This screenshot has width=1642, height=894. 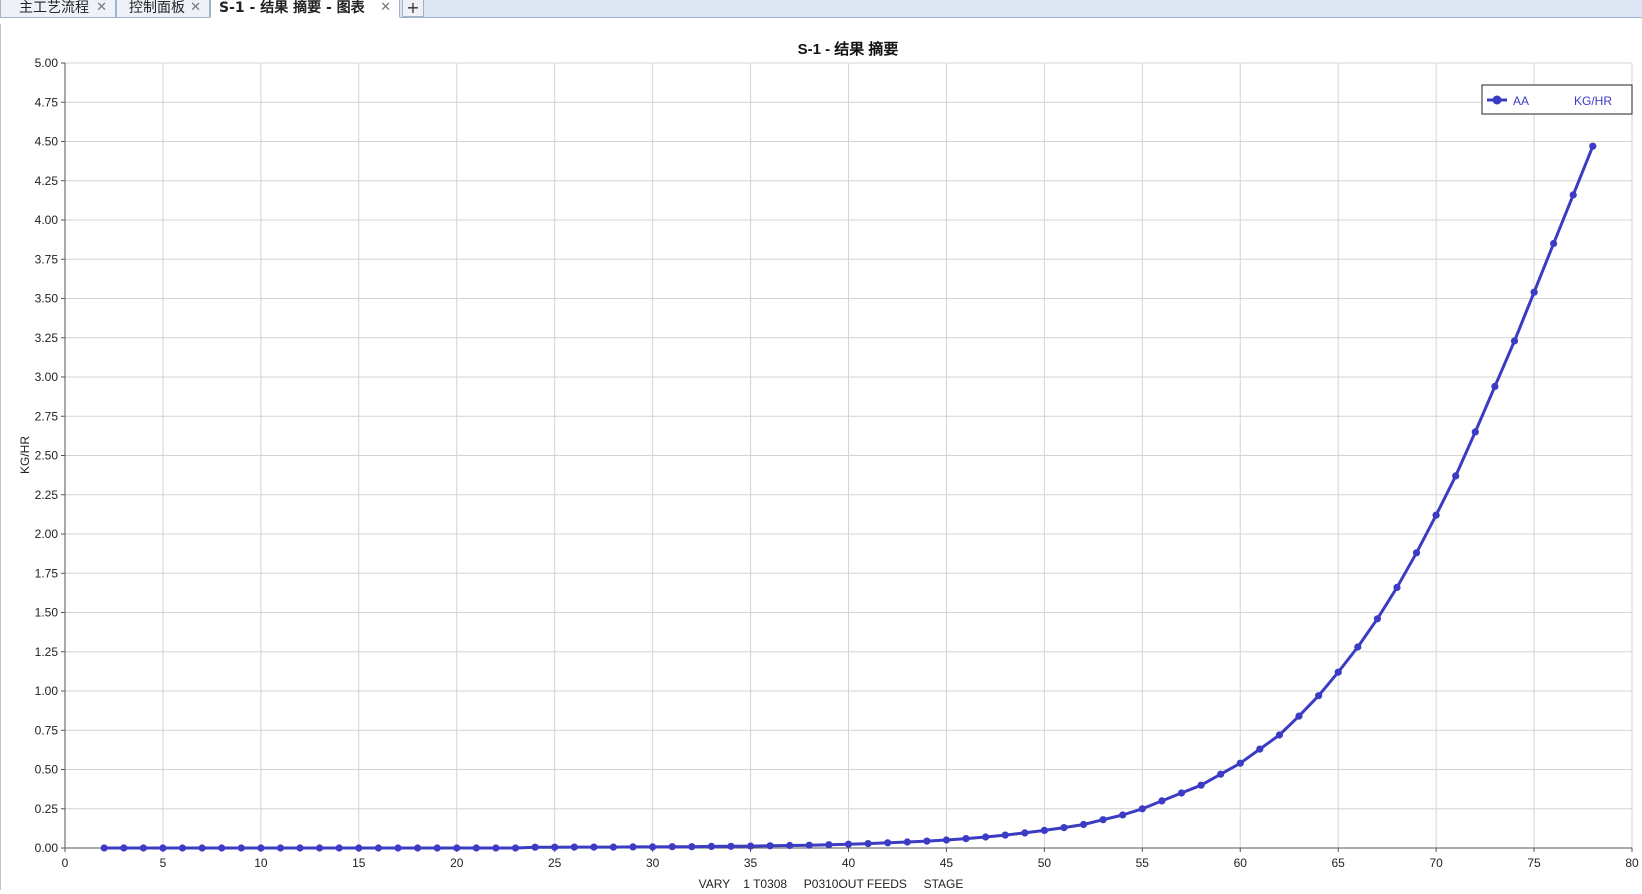 I want to click on y-tick-label: 3.75, so click(x=47, y=259).